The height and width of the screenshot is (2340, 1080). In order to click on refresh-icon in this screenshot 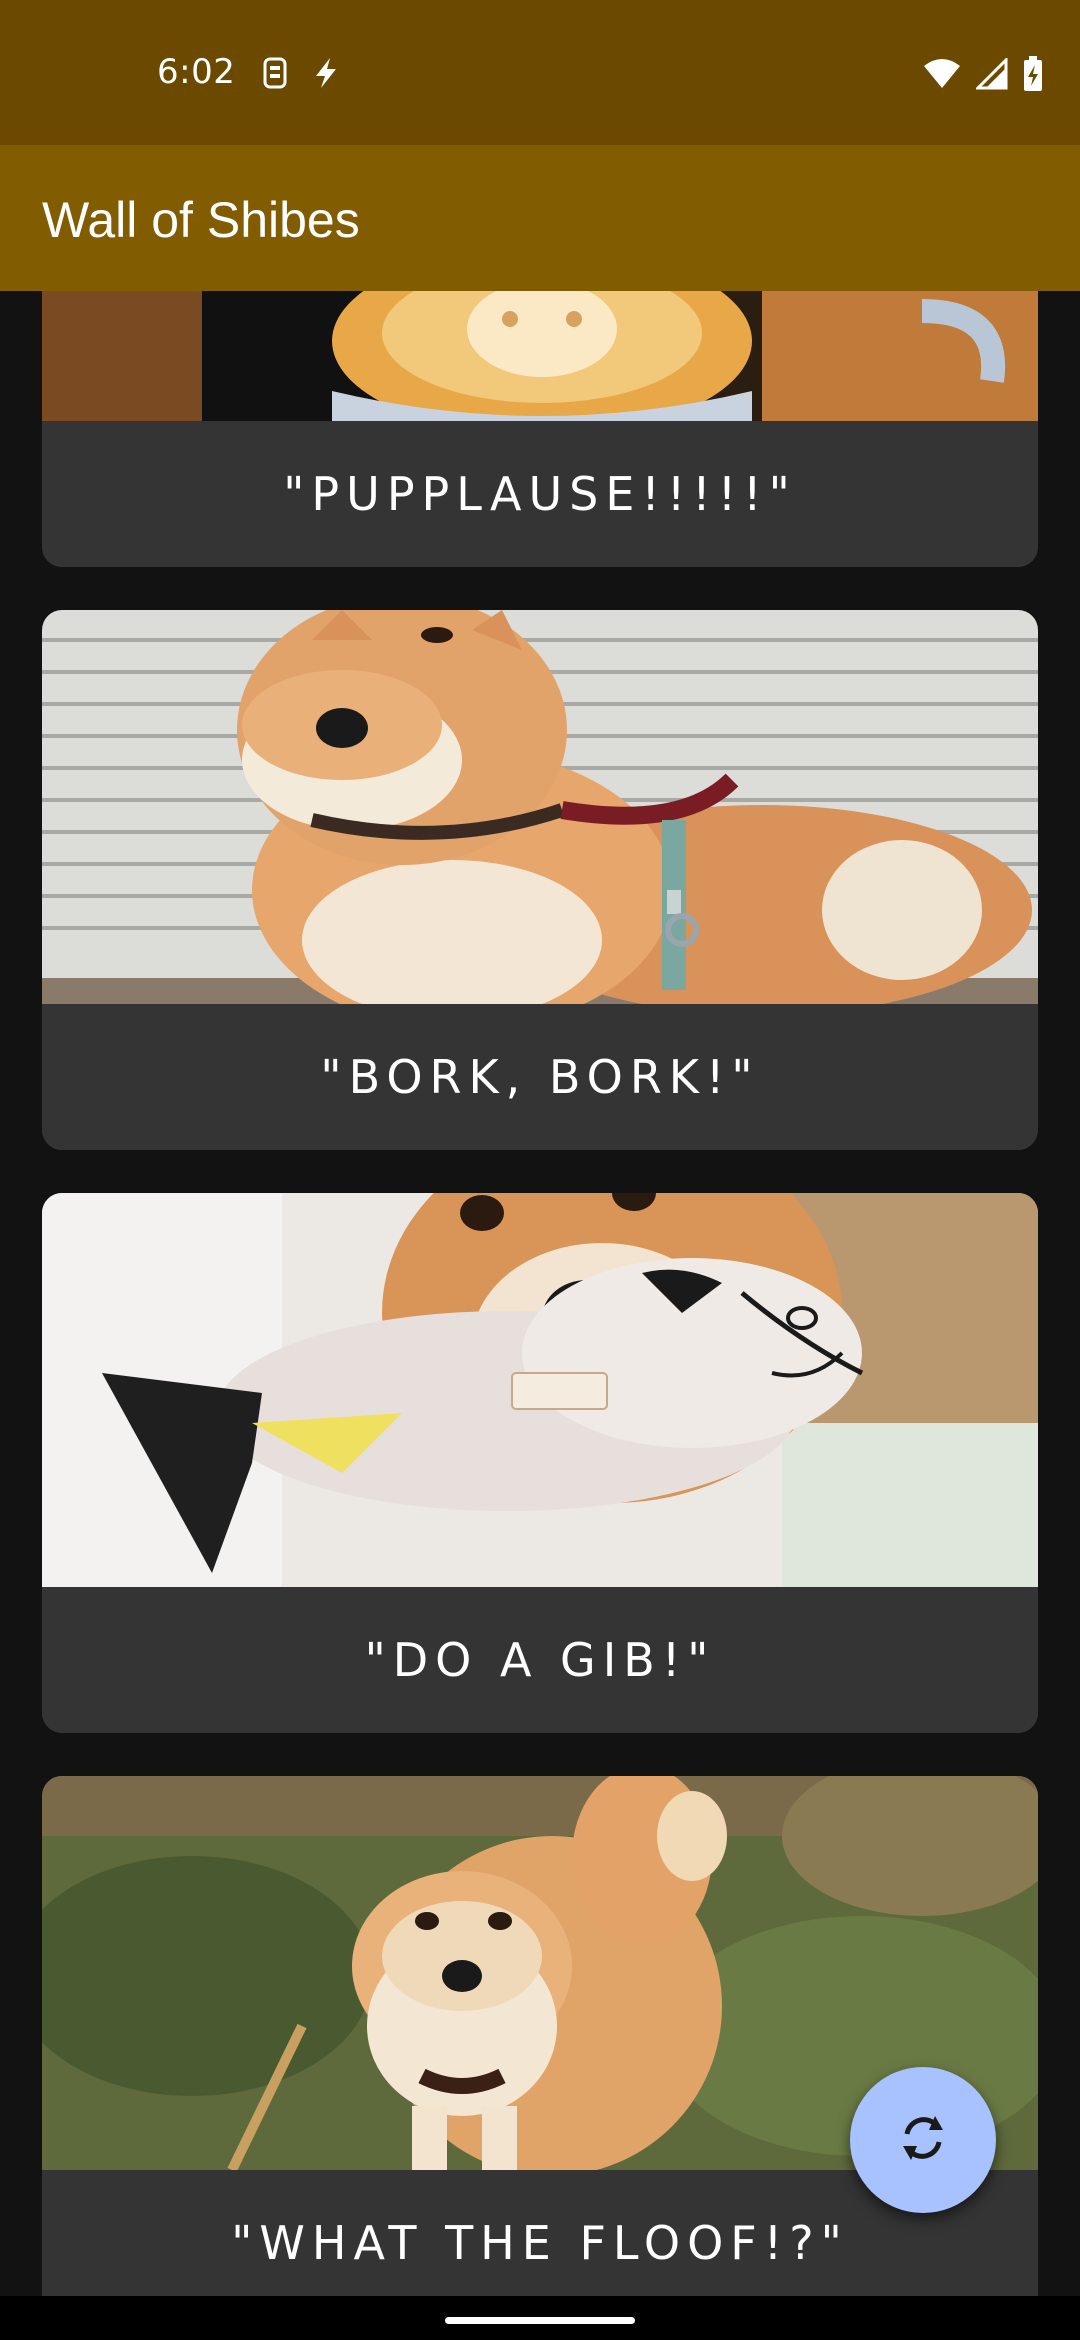, I will do `click(923, 2140)`.